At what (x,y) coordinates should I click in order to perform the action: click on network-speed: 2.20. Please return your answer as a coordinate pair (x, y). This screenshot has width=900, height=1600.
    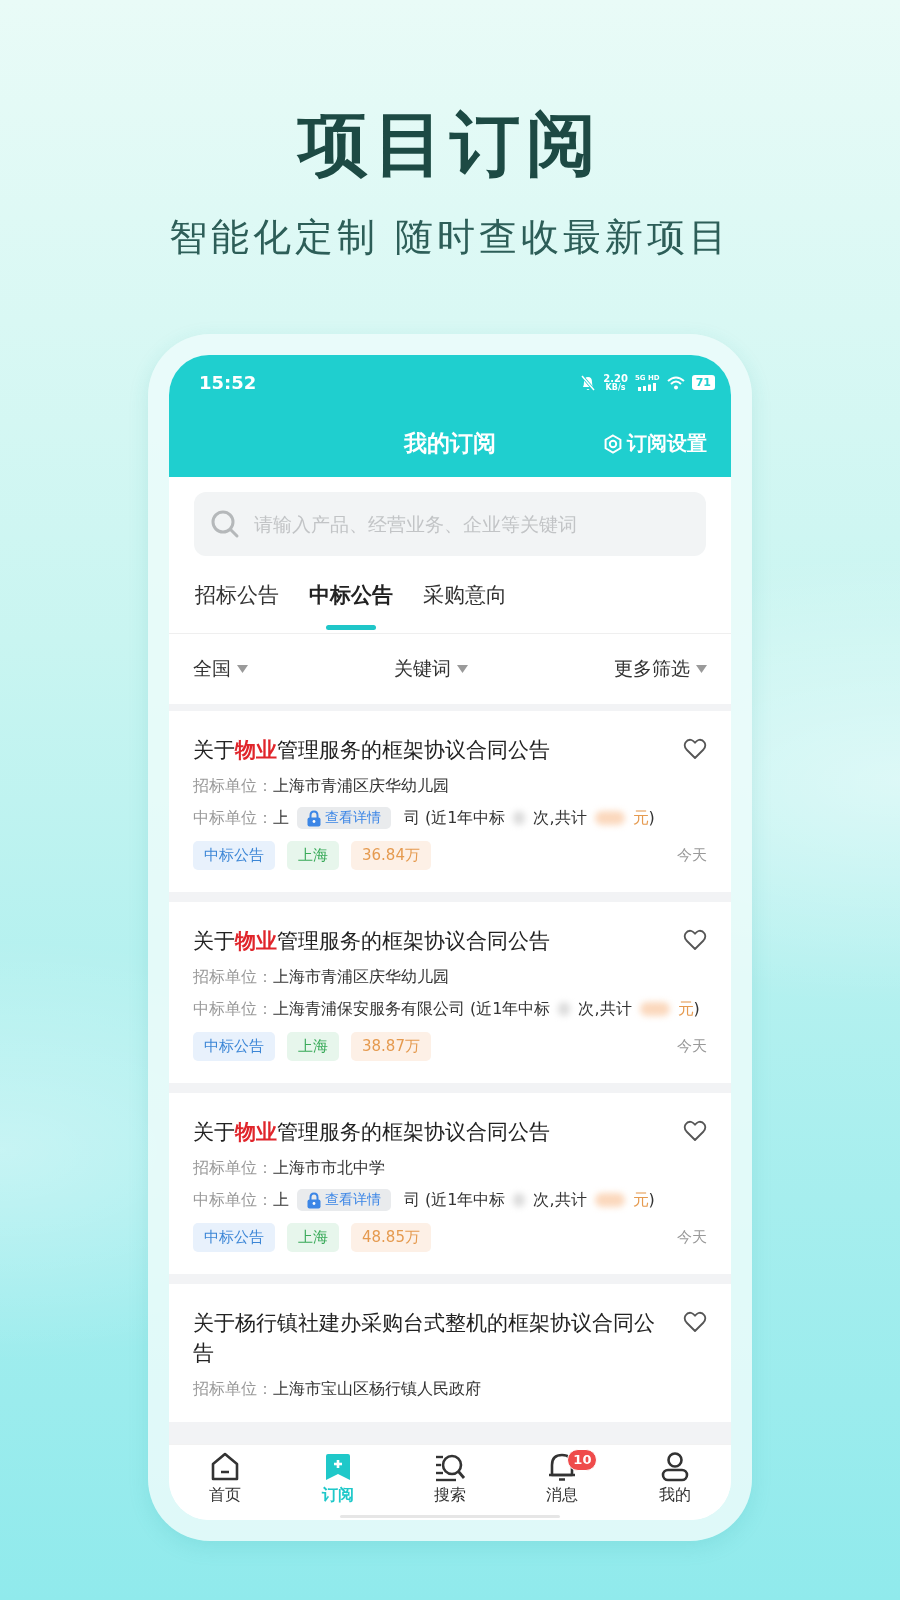
    Looking at the image, I should click on (615, 378).